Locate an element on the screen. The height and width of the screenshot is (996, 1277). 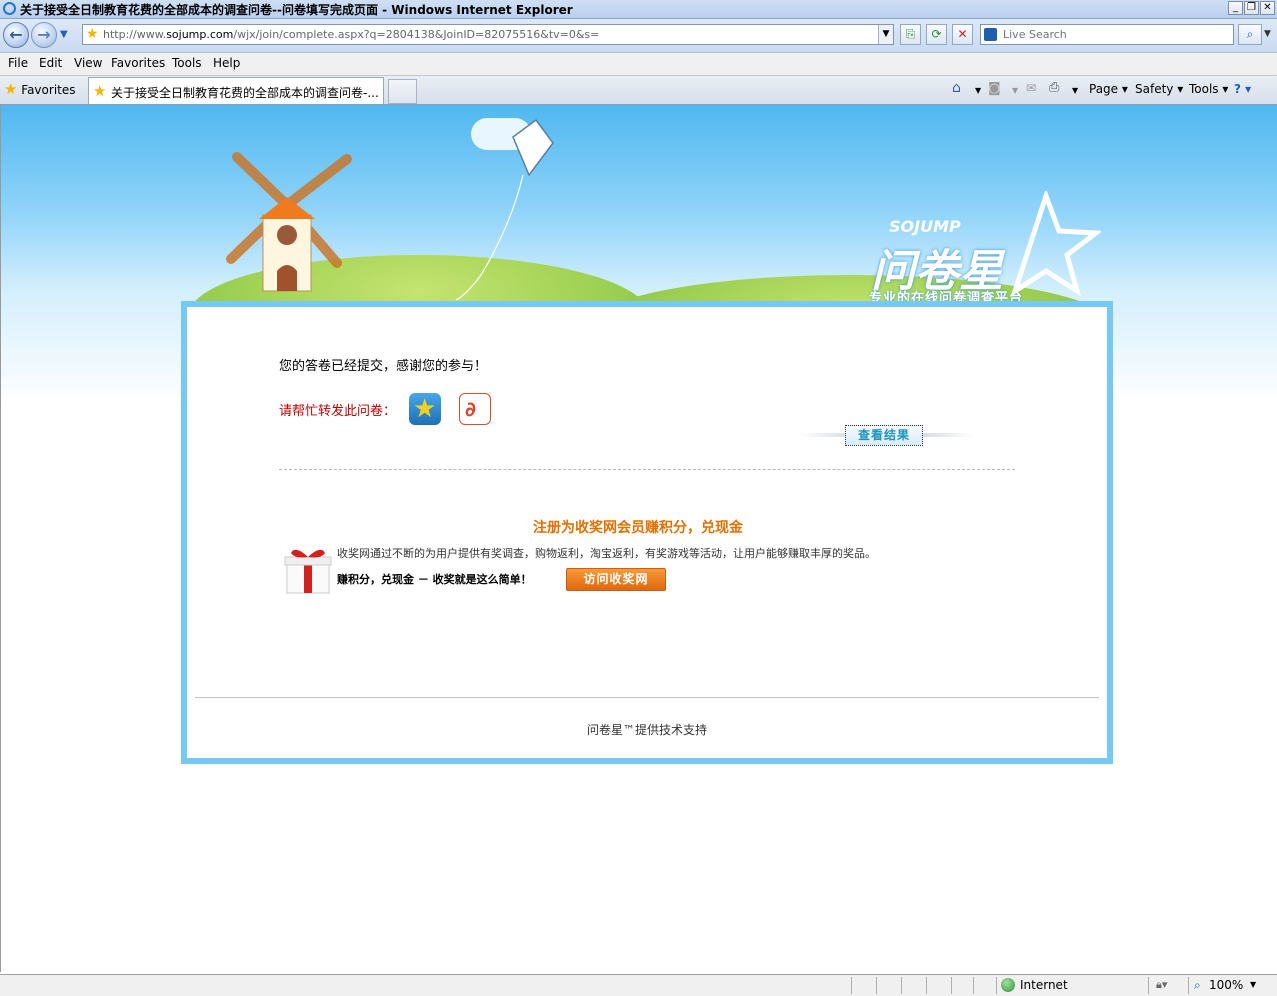
recent-pages-dropdown-icon: ▼ is located at coordinates (64, 34).